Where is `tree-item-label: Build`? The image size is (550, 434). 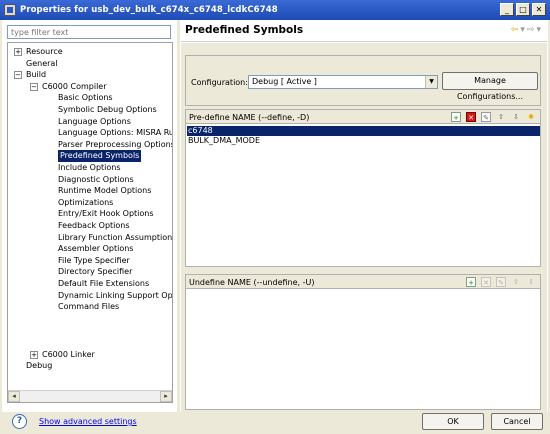 tree-item-label: Build is located at coordinates (36, 75).